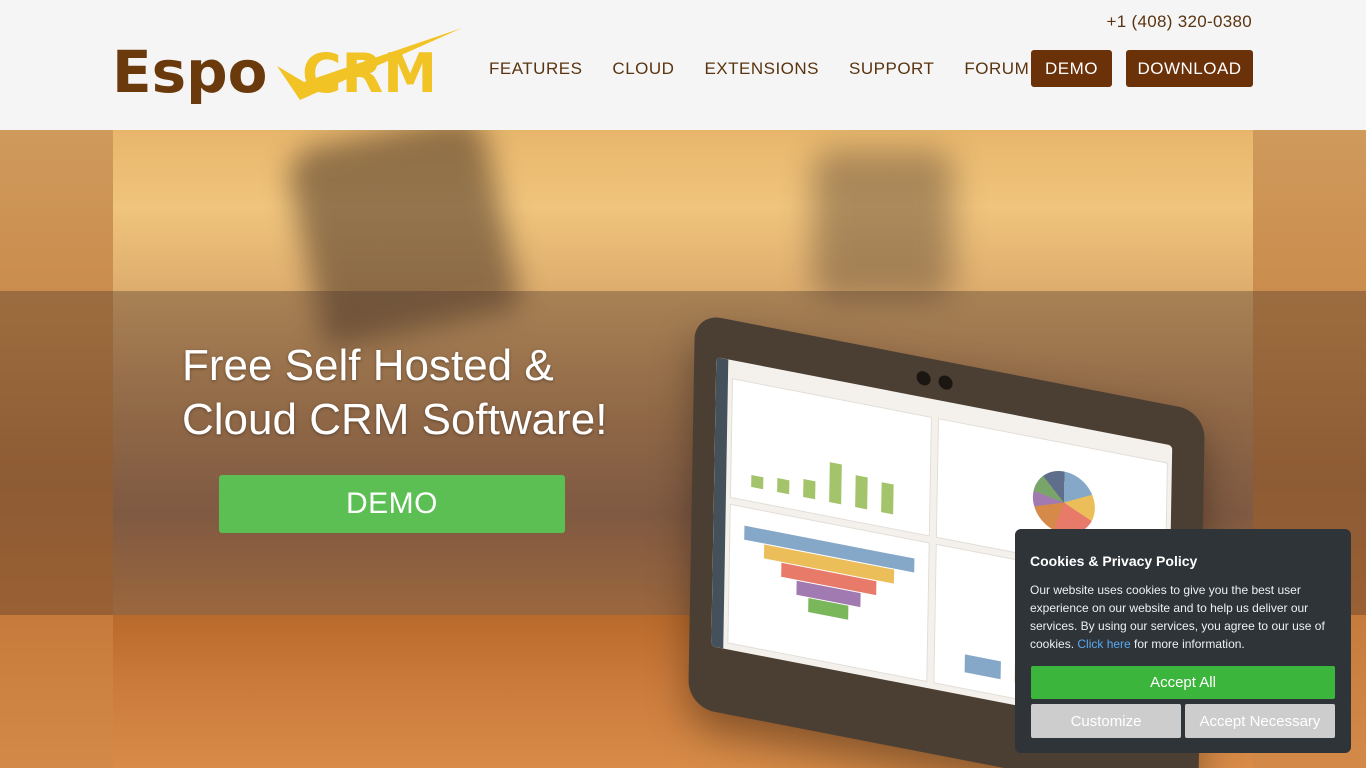 Image resolution: width=1366 pixels, height=768 pixels. What do you see at coordinates (1187, 644) in the screenshot?
I see `cookie-text-tail: for more information.` at bounding box center [1187, 644].